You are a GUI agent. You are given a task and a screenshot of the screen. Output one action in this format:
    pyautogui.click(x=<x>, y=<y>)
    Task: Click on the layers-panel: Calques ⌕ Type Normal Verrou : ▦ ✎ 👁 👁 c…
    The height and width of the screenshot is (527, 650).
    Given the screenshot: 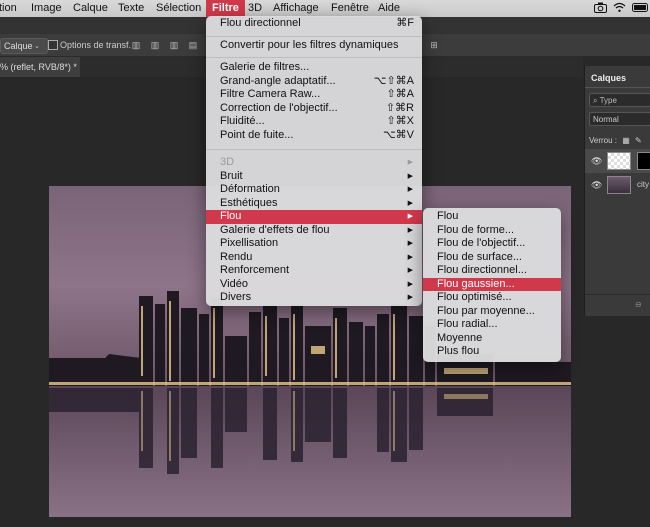 What is the action you would take?
    pyautogui.click(x=617, y=191)
    